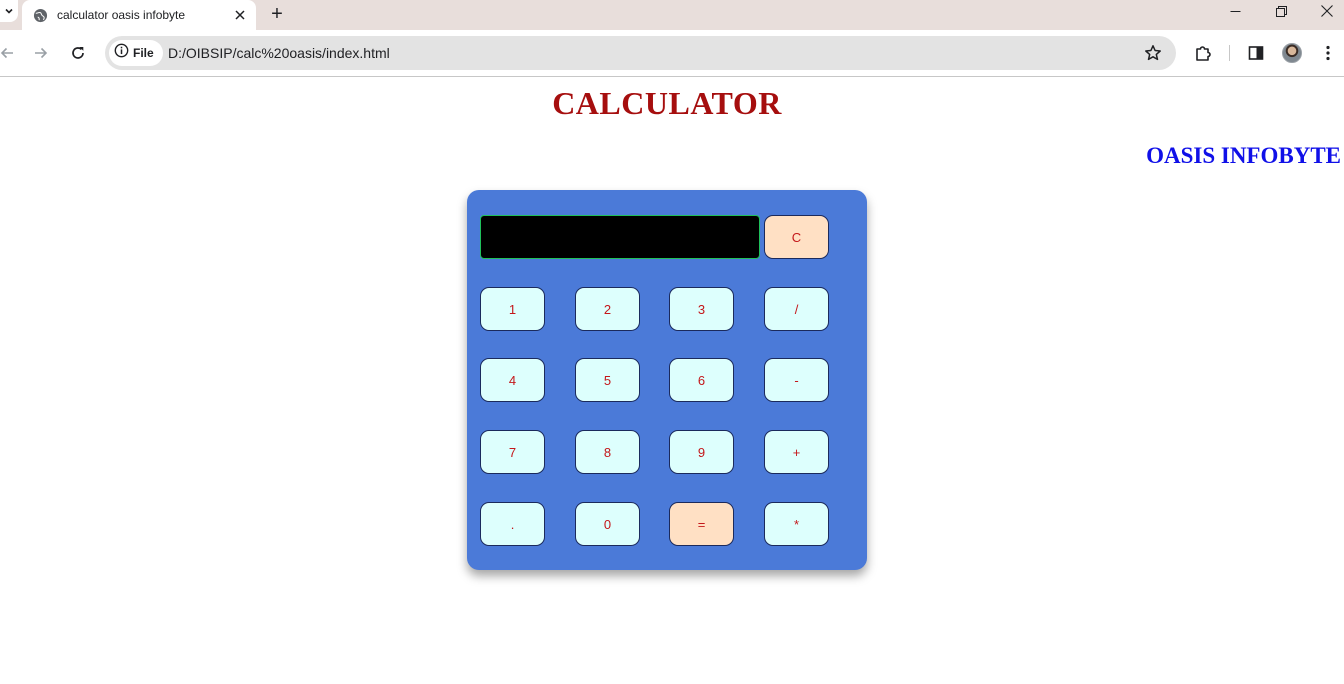 The image size is (1344, 684). I want to click on page-title-text: CALCULATOR, so click(667, 103).